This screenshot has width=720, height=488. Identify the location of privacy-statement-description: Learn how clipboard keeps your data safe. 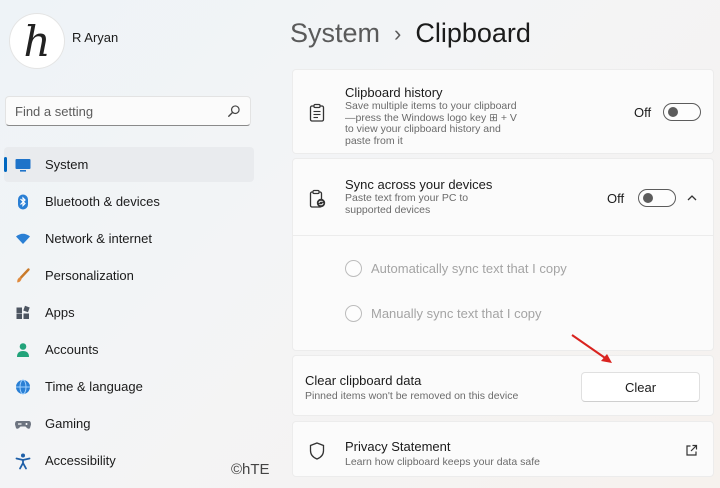
(442, 462).